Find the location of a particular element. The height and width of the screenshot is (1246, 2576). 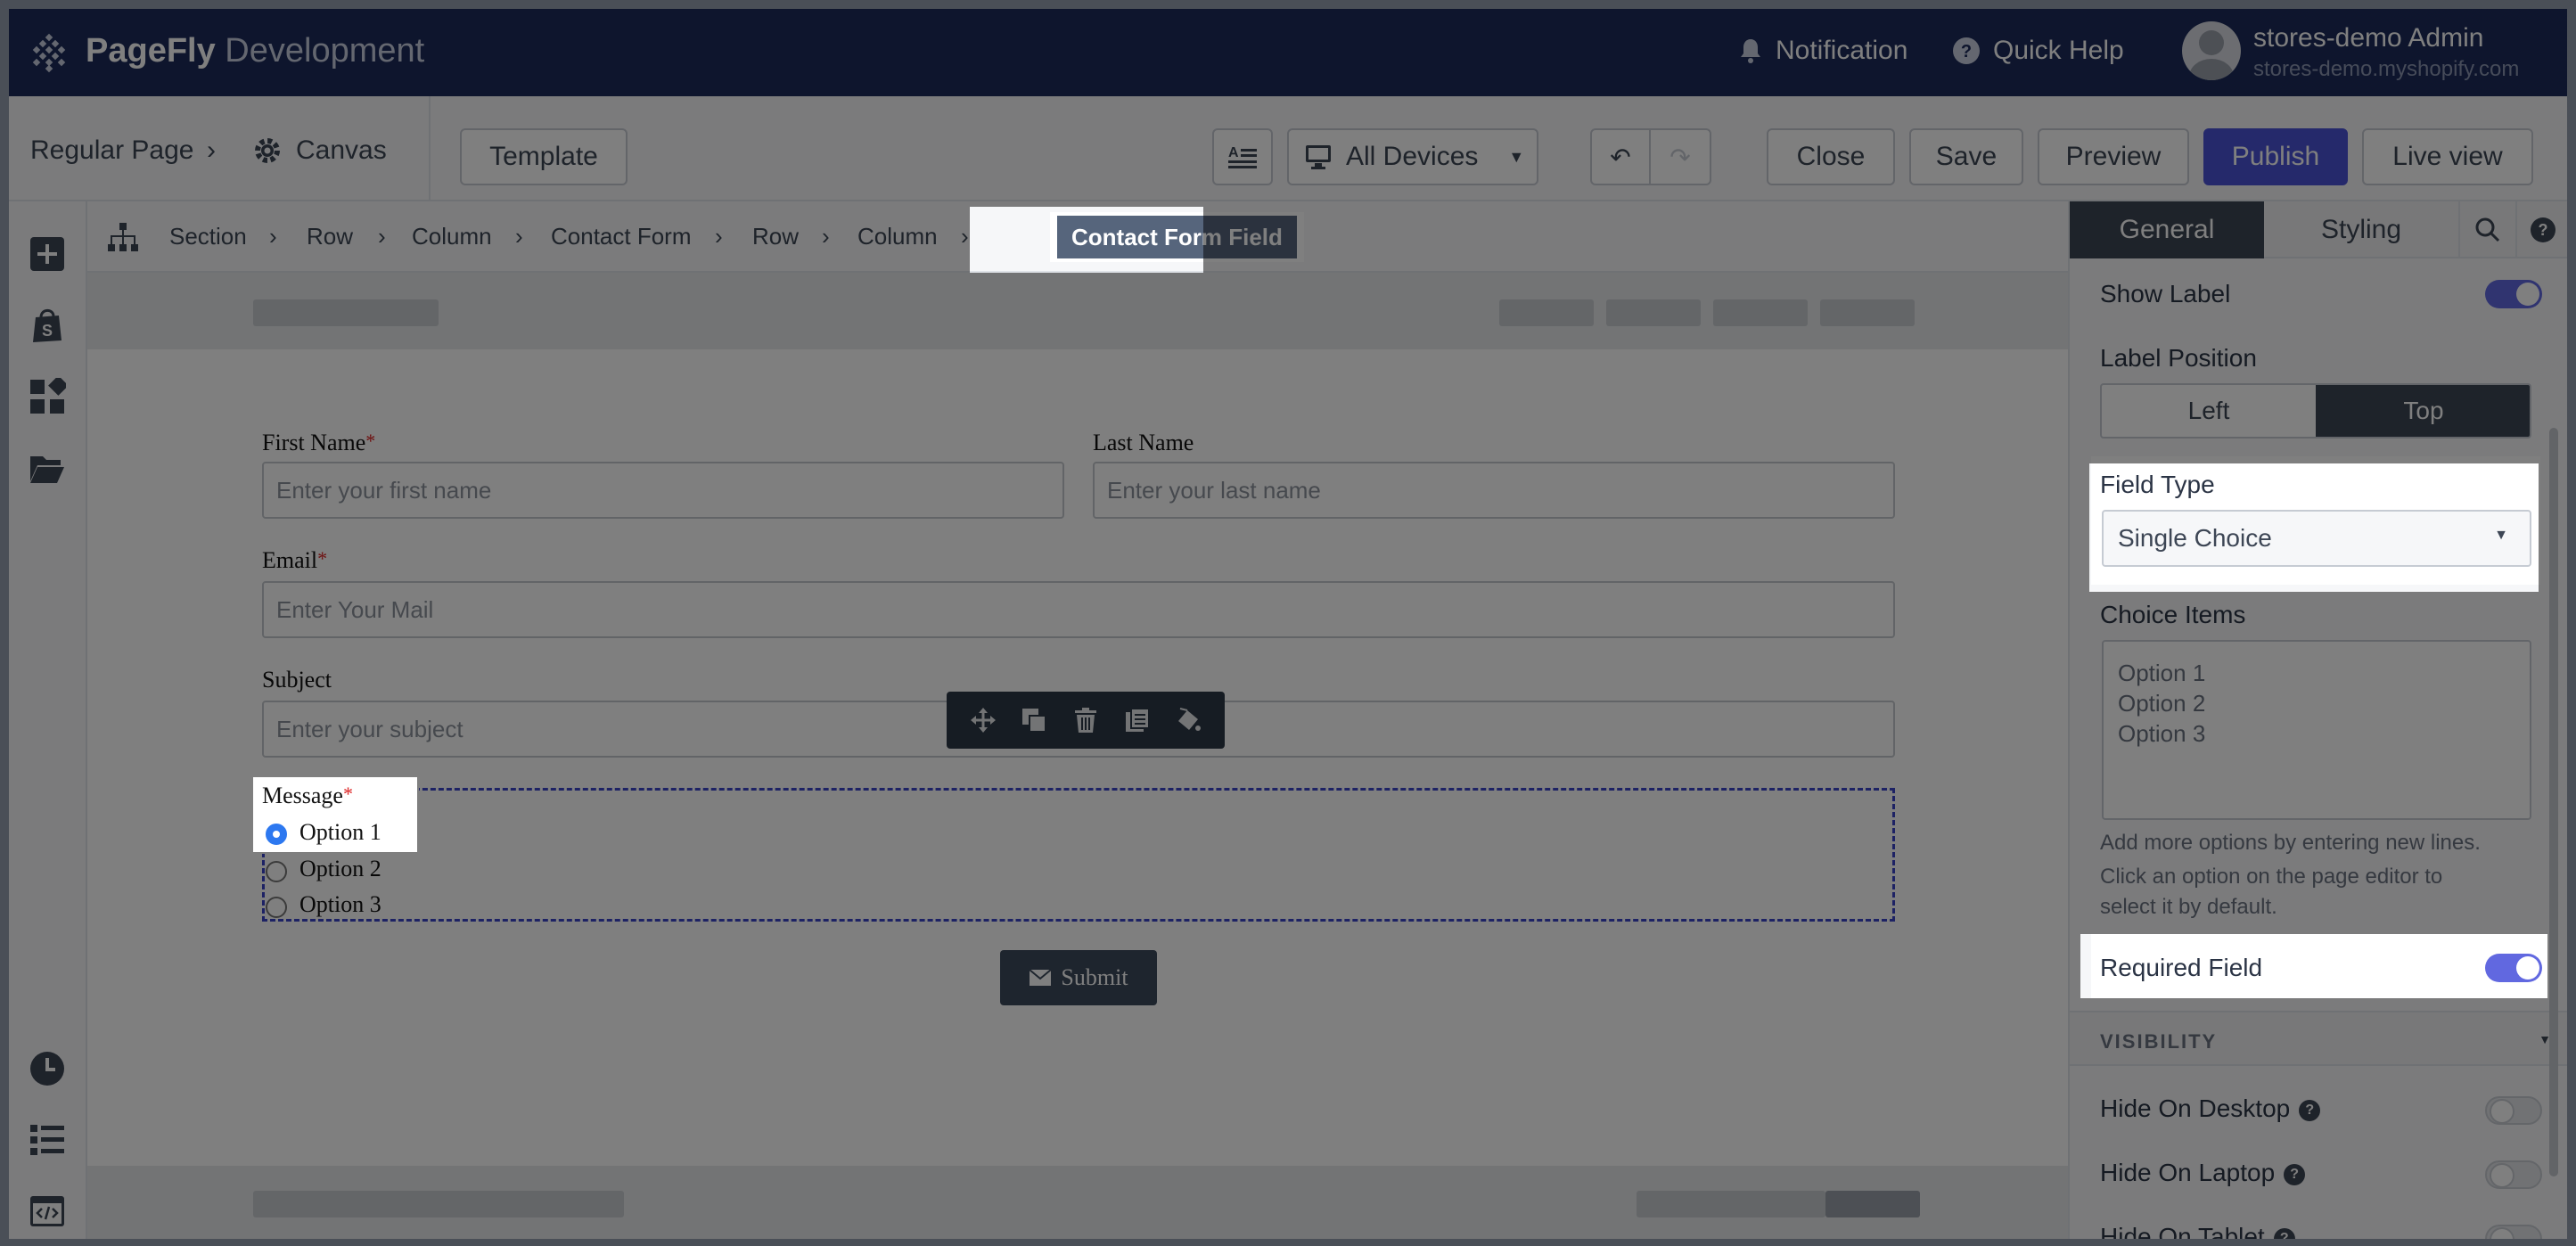

paint-bucket-icon is located at coordinates (1188, 720).